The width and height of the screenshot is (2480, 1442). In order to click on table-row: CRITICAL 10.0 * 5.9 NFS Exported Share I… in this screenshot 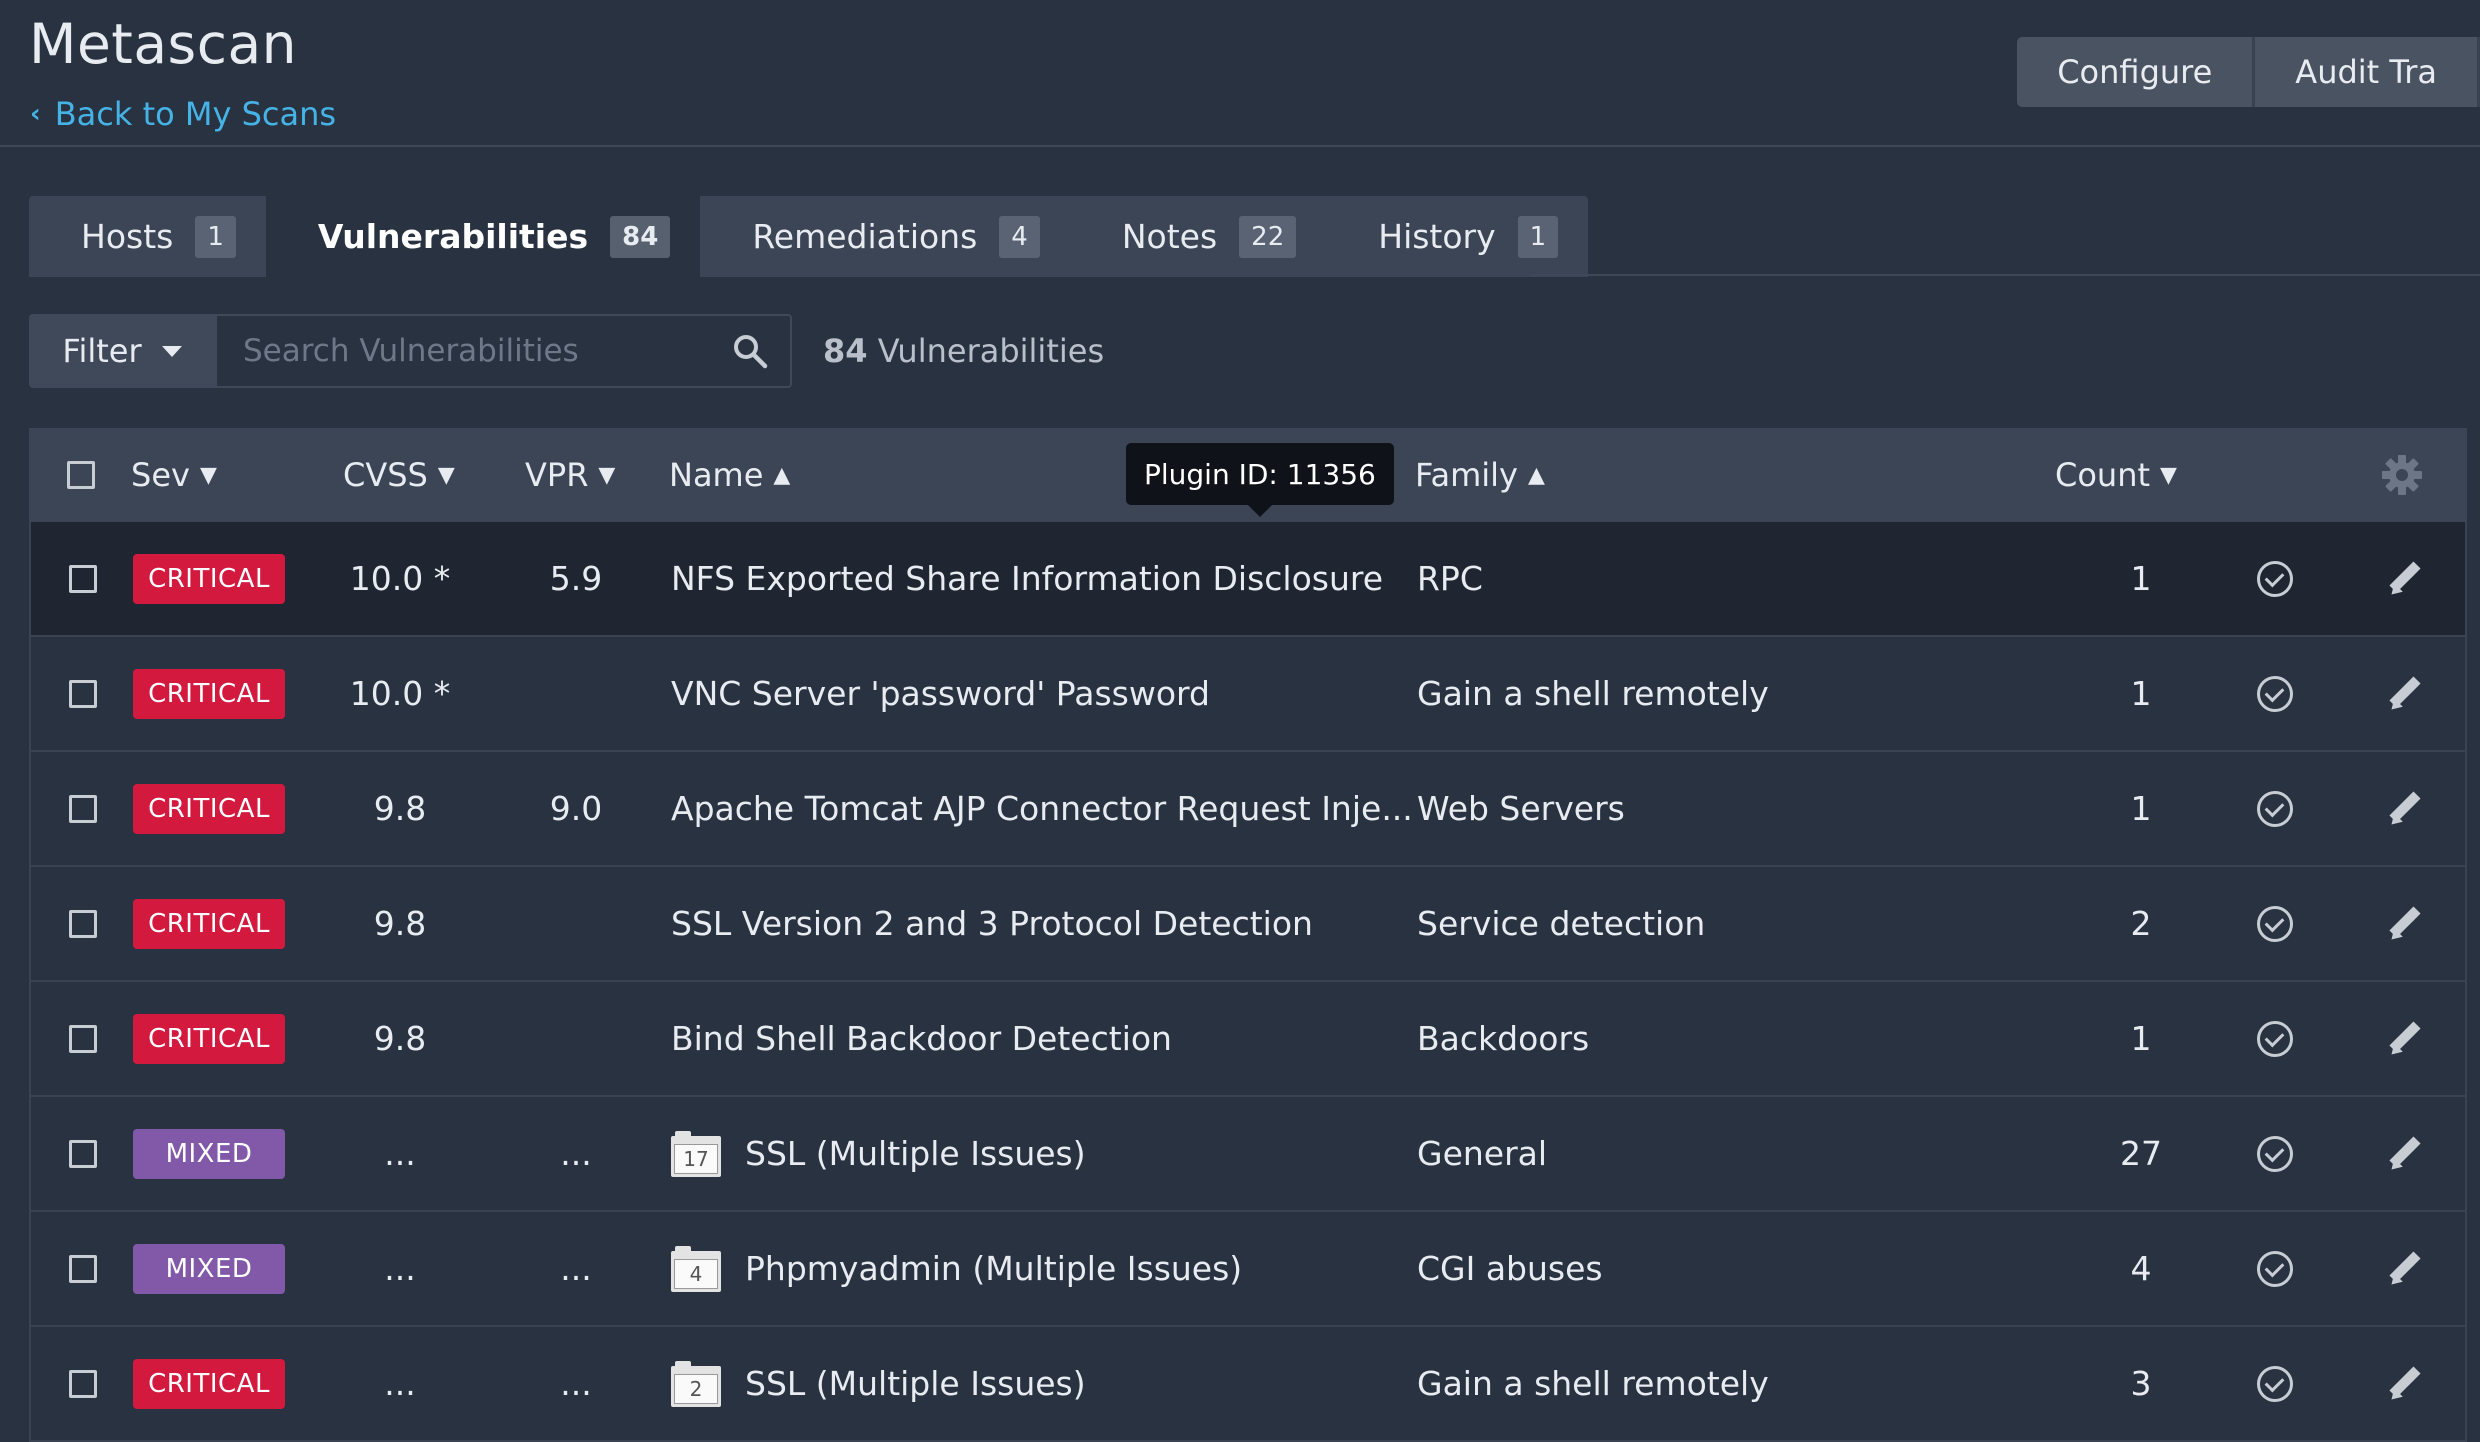, I will do `click(1248, 579)`.